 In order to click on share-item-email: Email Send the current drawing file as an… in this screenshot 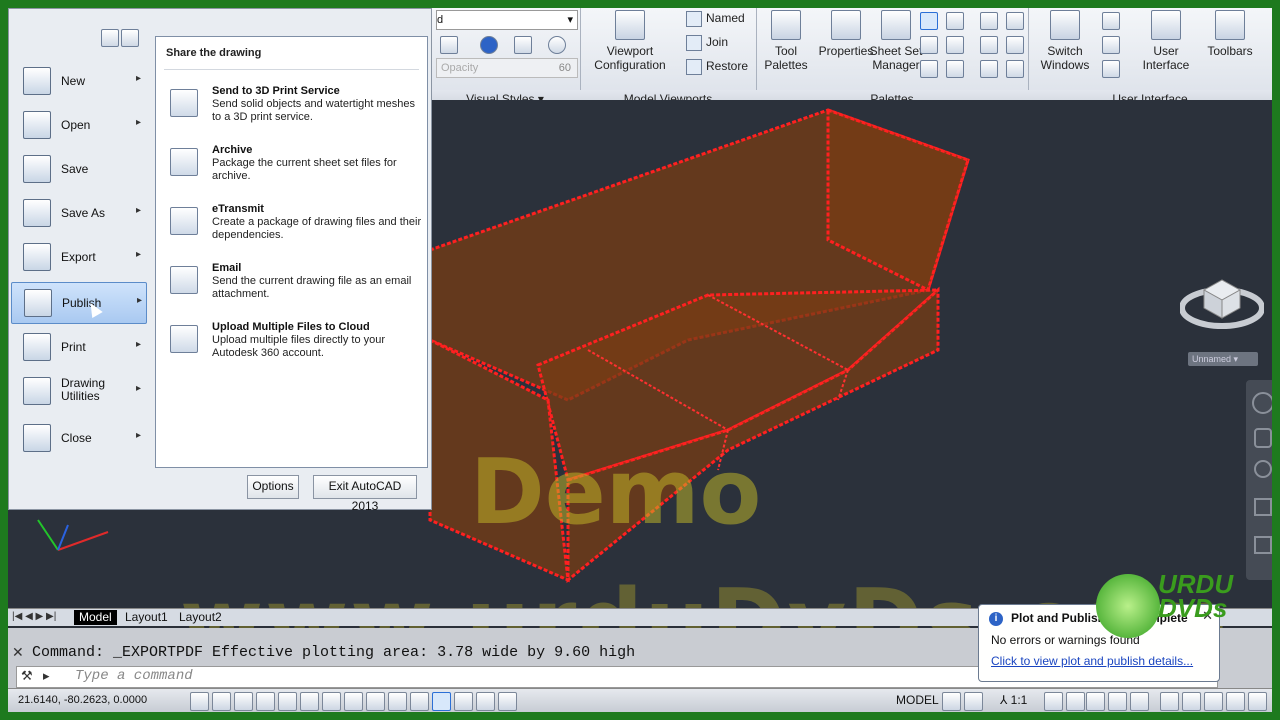, I will do `click(293, 289)`.